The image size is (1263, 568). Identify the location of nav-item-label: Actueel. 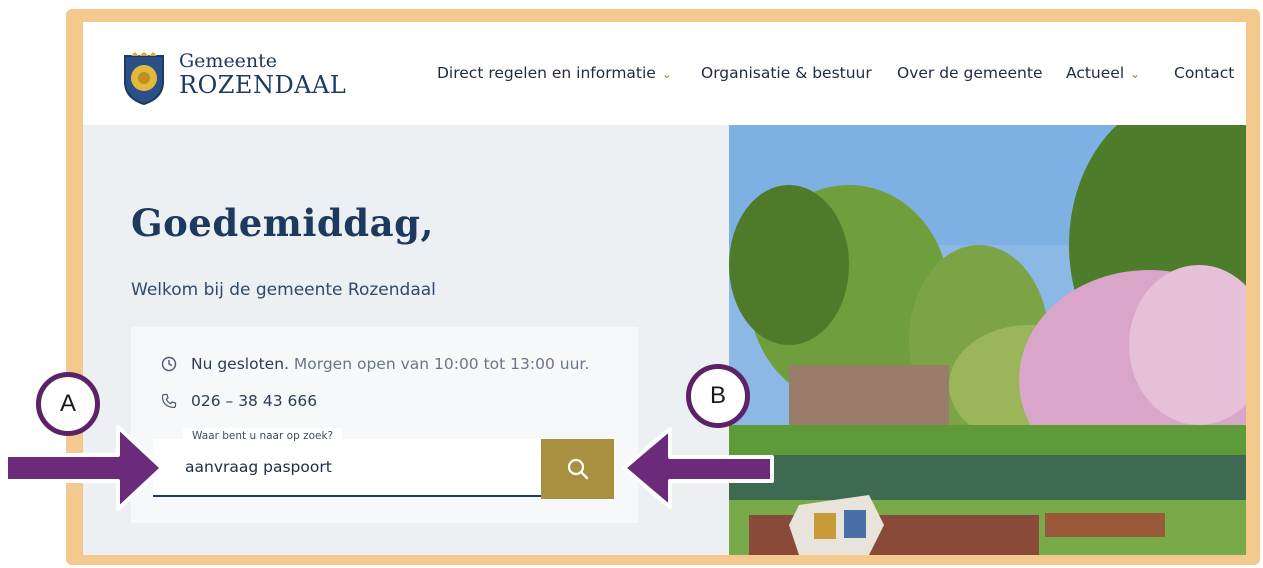
(1095, 73).